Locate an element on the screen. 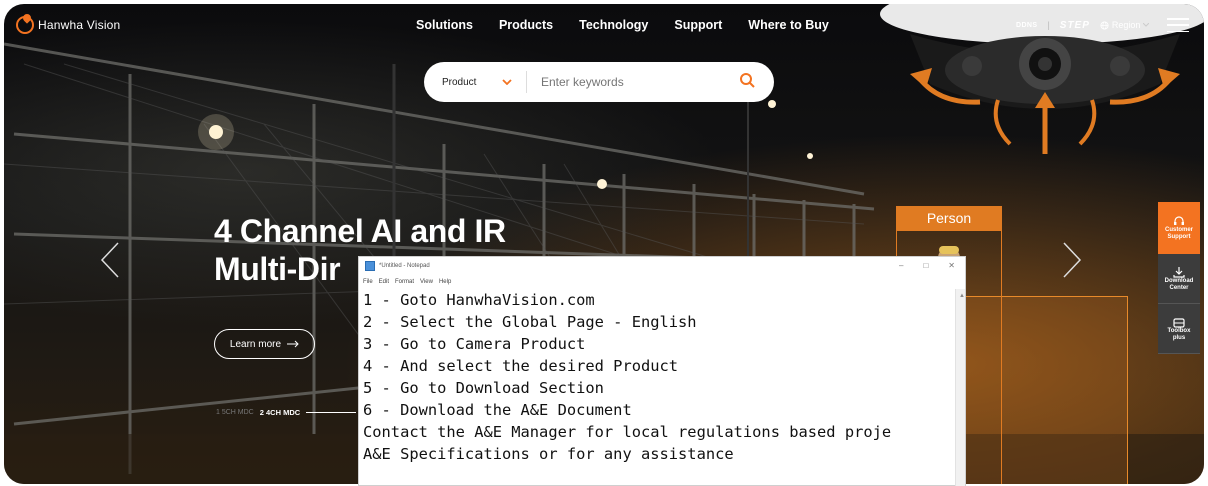  customer-support-button: Customer Support is located at coordinates (1179, 228).